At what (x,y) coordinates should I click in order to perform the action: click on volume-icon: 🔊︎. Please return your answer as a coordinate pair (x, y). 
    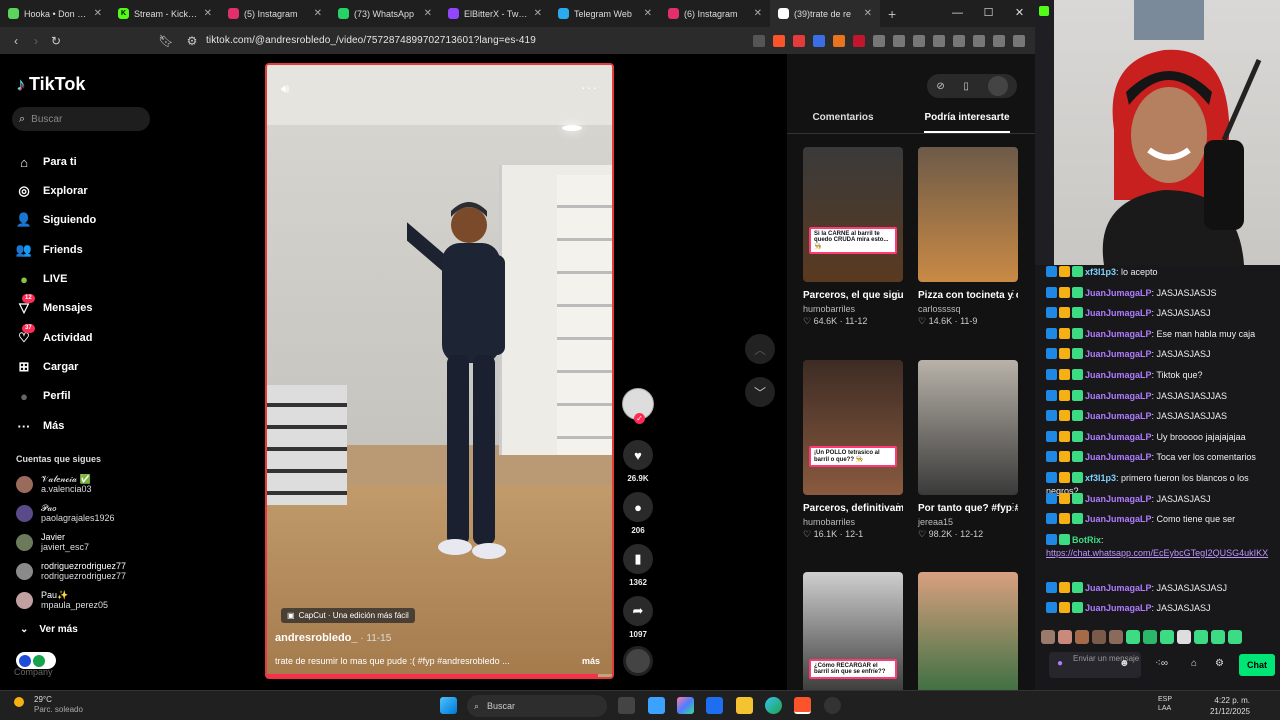
    Looking at the image, I should click on (285, 89).